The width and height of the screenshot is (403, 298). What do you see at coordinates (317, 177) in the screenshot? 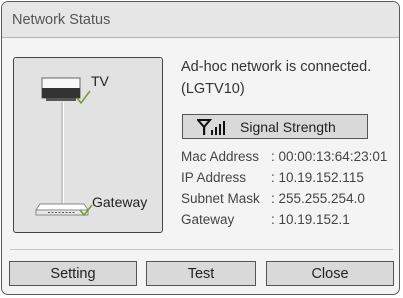
I see `ip-address-value: : 10.19.152.115` at bounding box center [317, 177].